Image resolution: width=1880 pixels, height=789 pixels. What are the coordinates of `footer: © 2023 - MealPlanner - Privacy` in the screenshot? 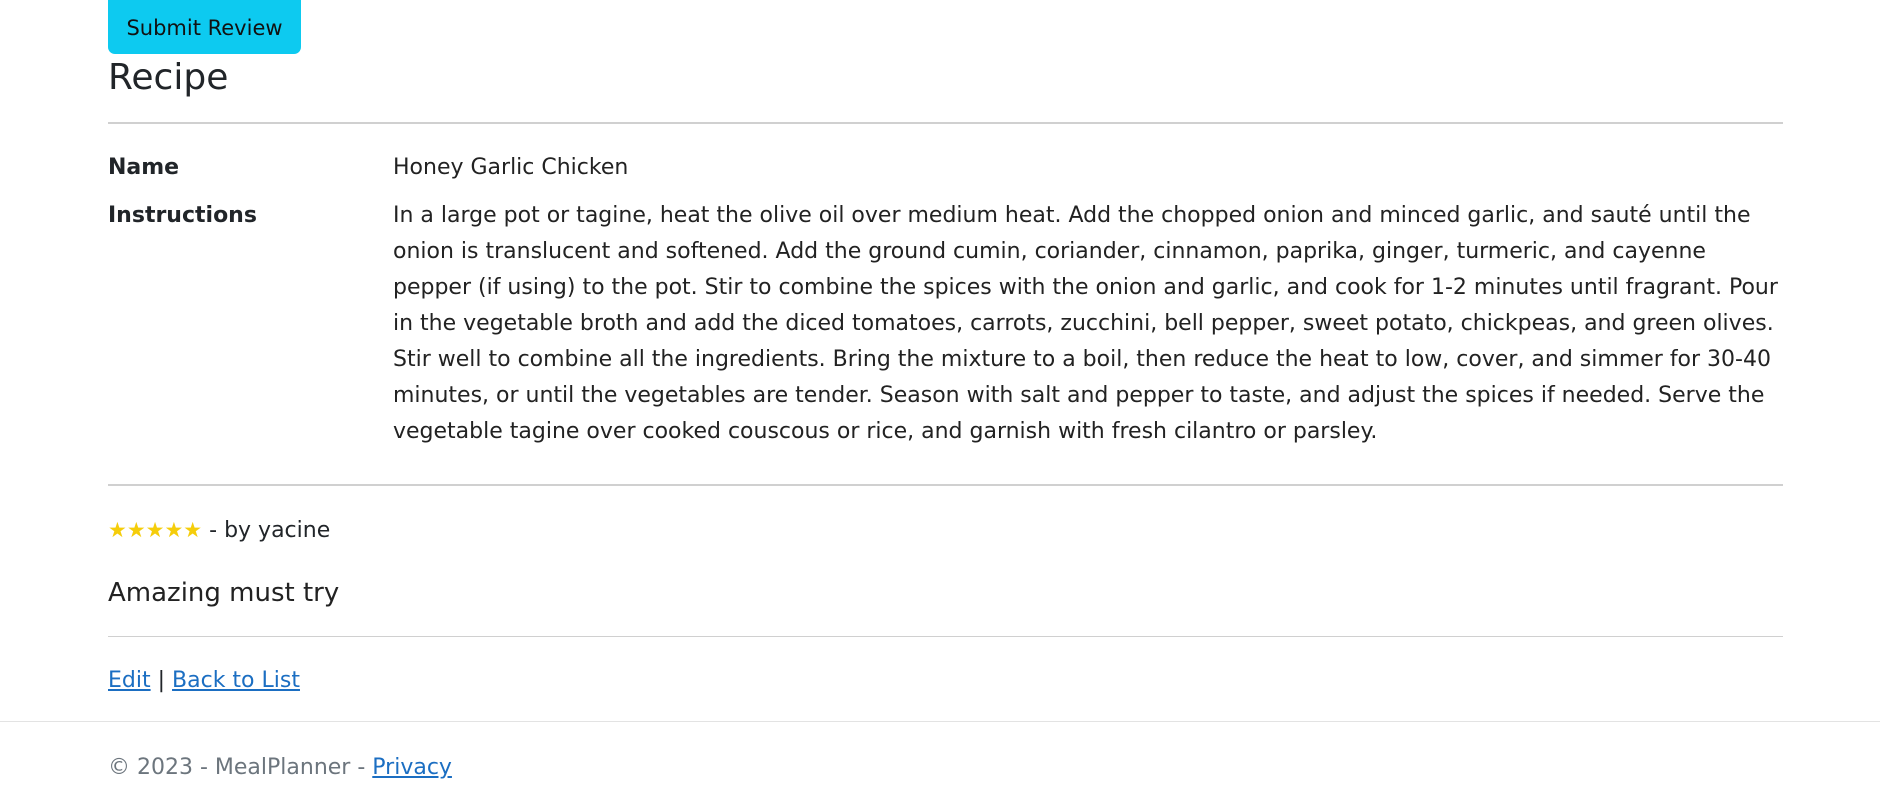 It's located at (280, 768).